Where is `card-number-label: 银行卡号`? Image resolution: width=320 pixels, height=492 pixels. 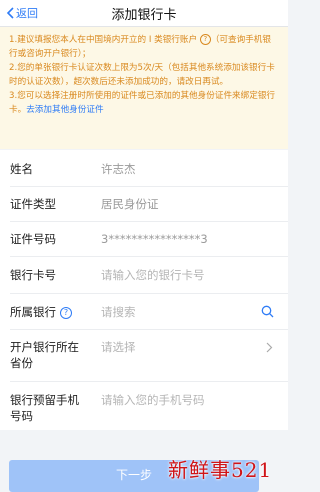 card-number-label: 银行卡号 is located at coordinates (33, 275).